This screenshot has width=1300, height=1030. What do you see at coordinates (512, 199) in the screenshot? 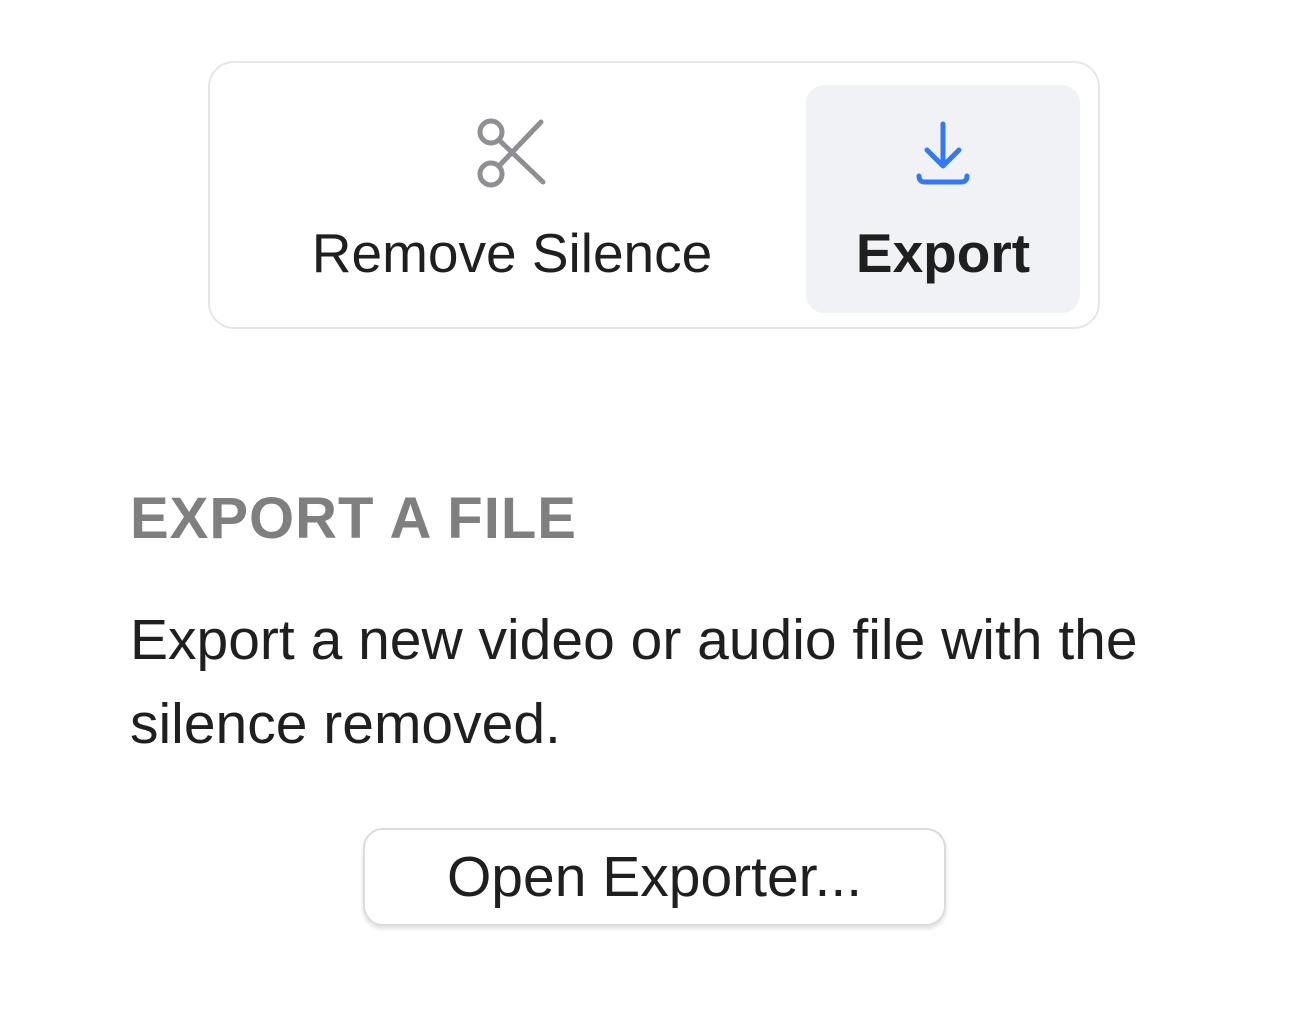
I see `remove-silence-tab: Remove Silence` at bounding box center [512, 199].